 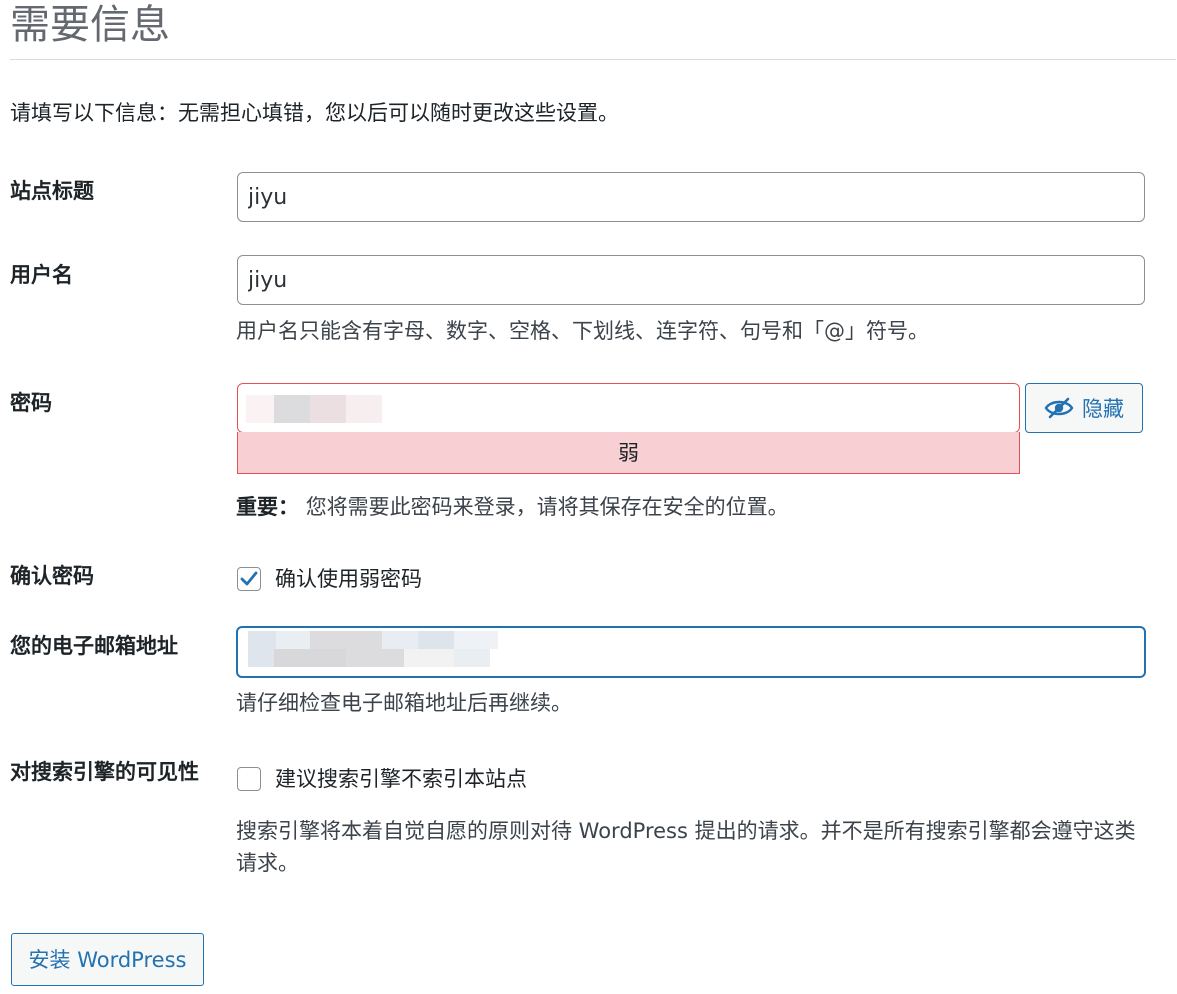 I want to click on confirm-weak-password-label: 确认使用弱密码, so click(x=348, y=579).